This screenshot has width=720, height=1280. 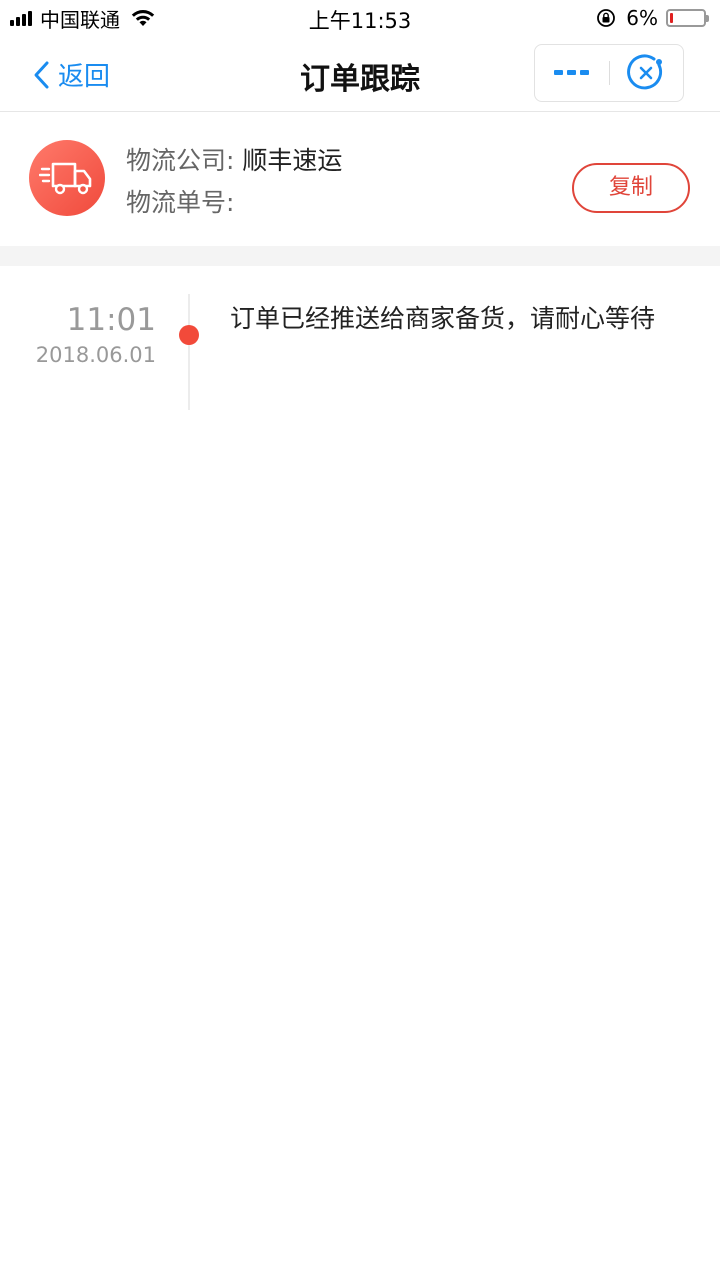 I want to click on timeline-description: 订单已经推送给商家备货，请耐心等待, so click(x=443, y=318).